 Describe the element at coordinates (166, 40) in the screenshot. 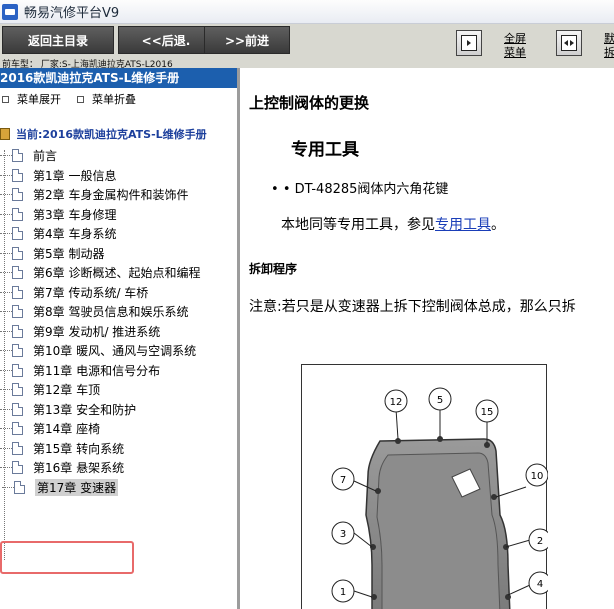

I see `back-button: <<后退.` at that location.